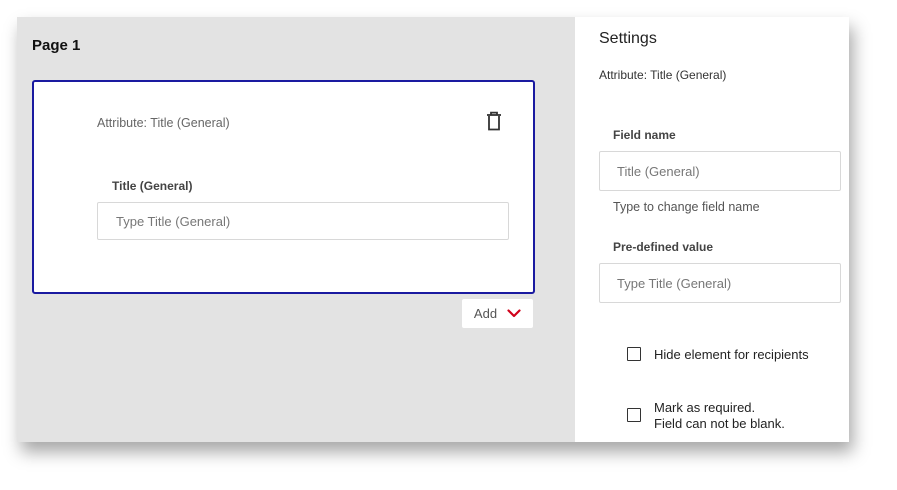  Describe the element at coordinates (634, 354) in the screenshot. I see `hide-element-checkbox` at that location.